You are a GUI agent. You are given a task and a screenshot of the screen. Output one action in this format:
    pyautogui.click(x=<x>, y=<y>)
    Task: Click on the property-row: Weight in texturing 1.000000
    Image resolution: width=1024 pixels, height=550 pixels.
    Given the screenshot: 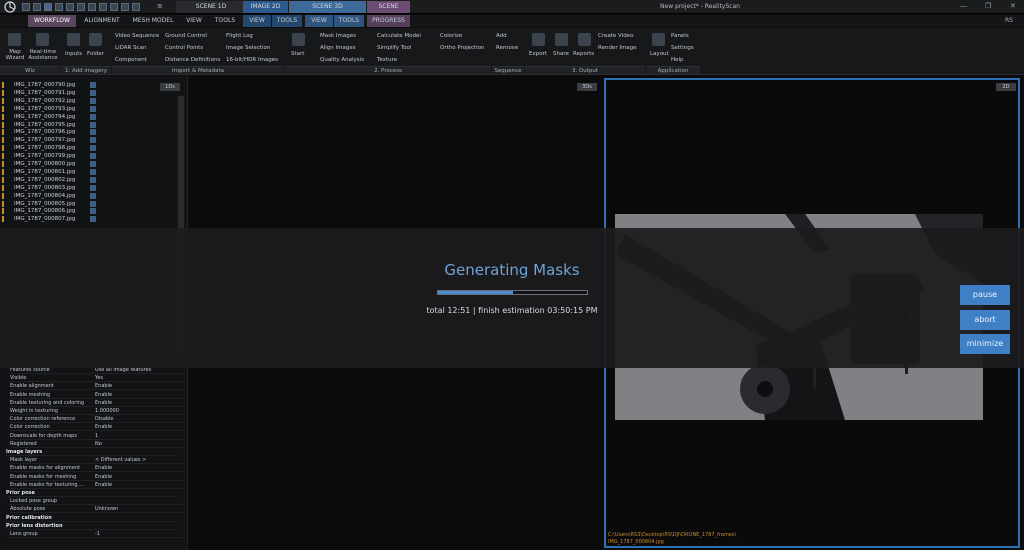 What is the action you would take?
    pyautogui.click(x=96, y=411)
    